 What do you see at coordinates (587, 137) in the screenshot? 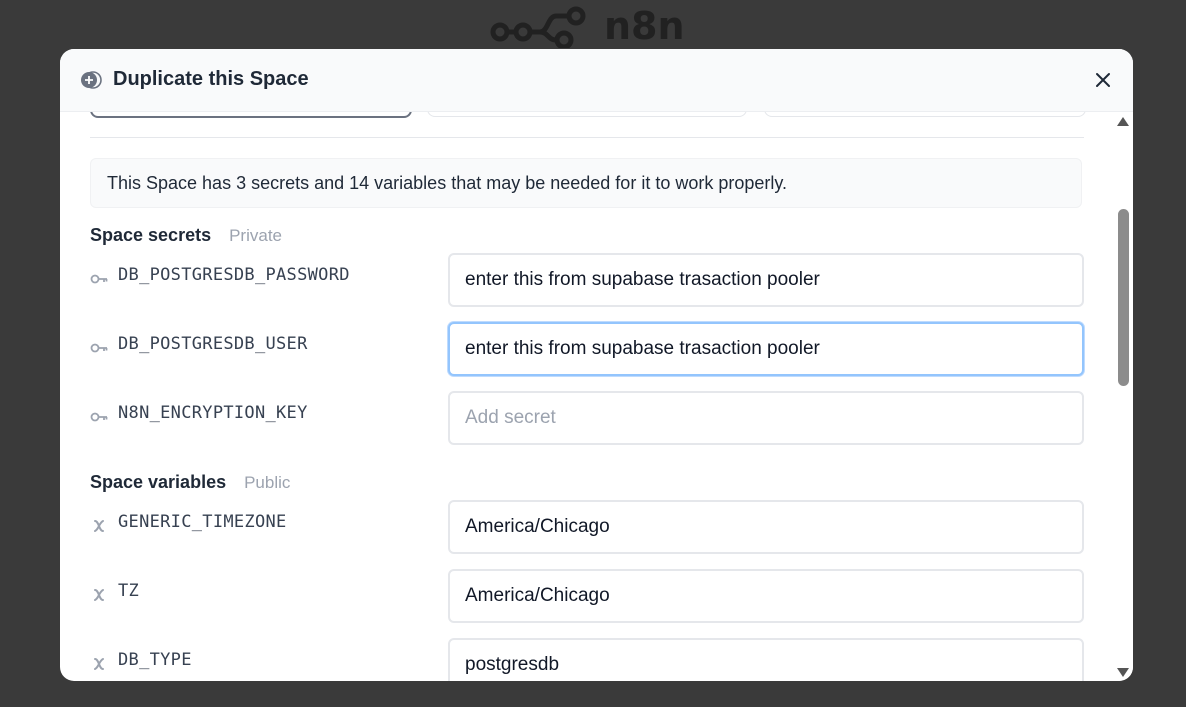
I see `divider` at bounding box center [587, 137].